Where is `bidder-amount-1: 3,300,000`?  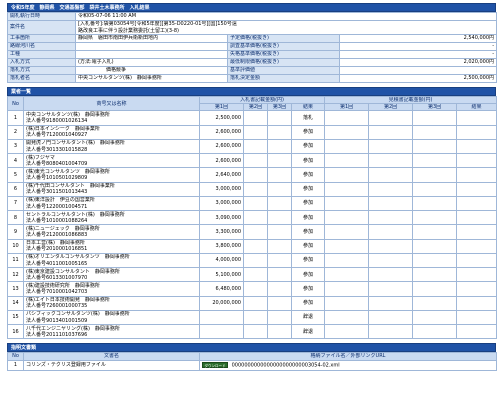 bidder-amount-1: 3,300,000 is located at coordinates (221, 232).